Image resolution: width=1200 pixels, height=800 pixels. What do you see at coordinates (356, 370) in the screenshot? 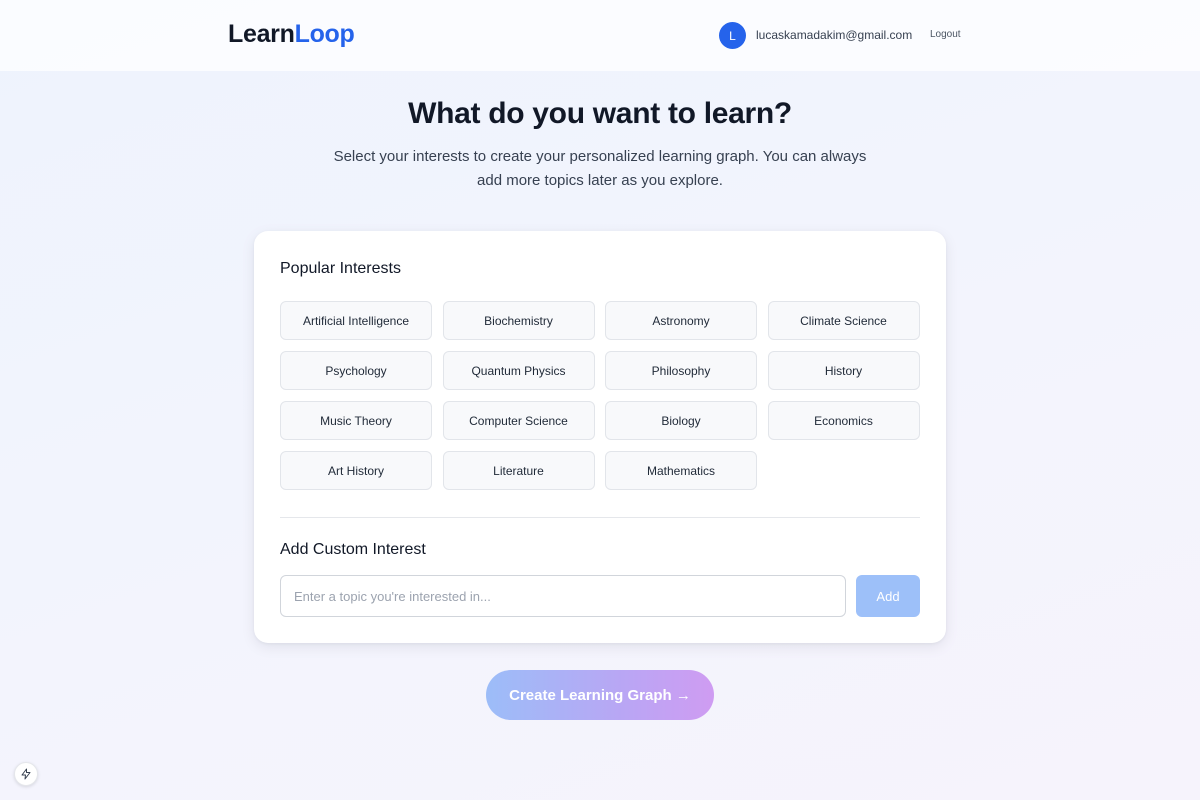
I see `interest-chip-psychology: Psychology` at bounding box center [356, 370].